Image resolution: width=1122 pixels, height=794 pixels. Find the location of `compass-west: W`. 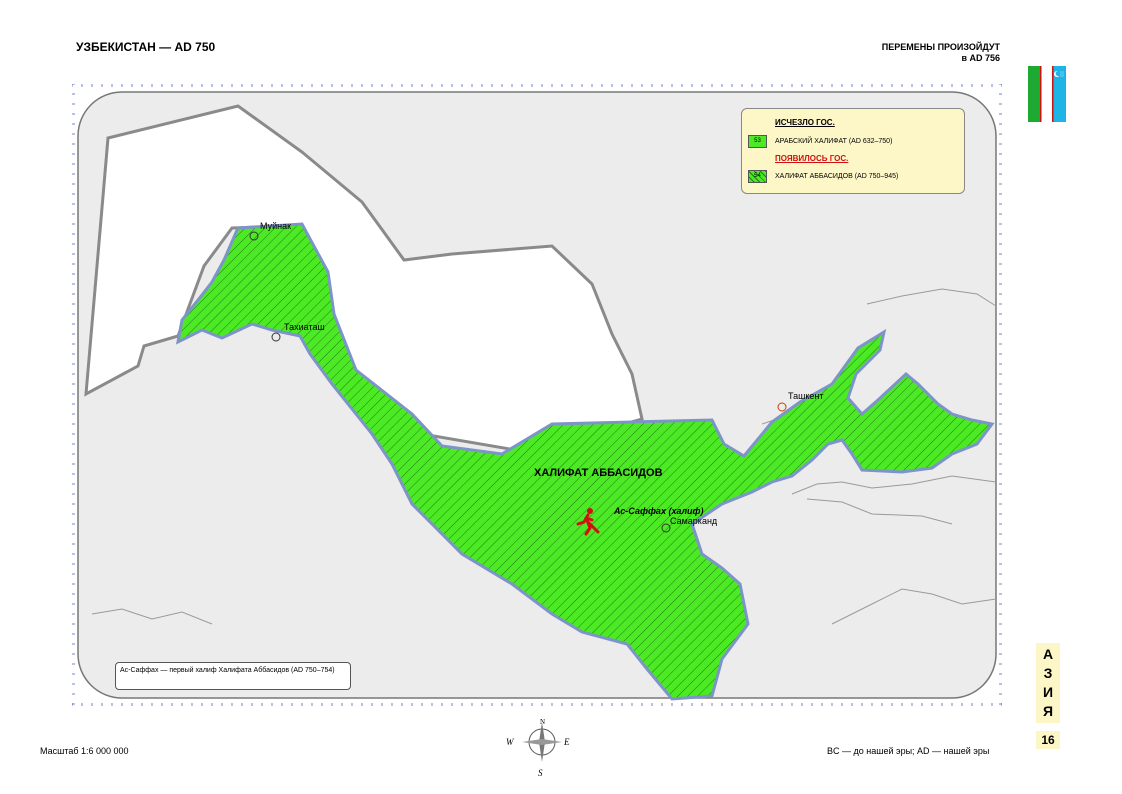

compass-west: W is located at coordinates (510, 742).